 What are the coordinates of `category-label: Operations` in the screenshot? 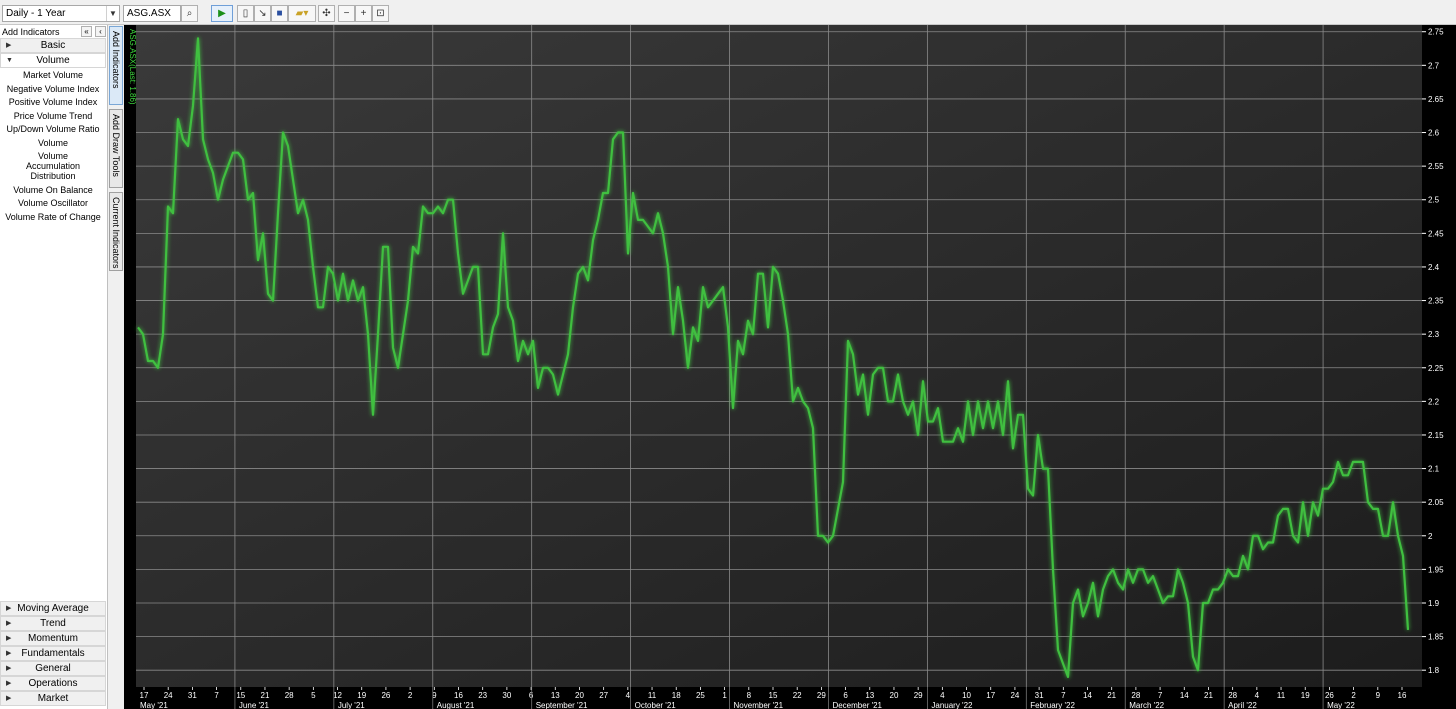 It's located at (53, 683).